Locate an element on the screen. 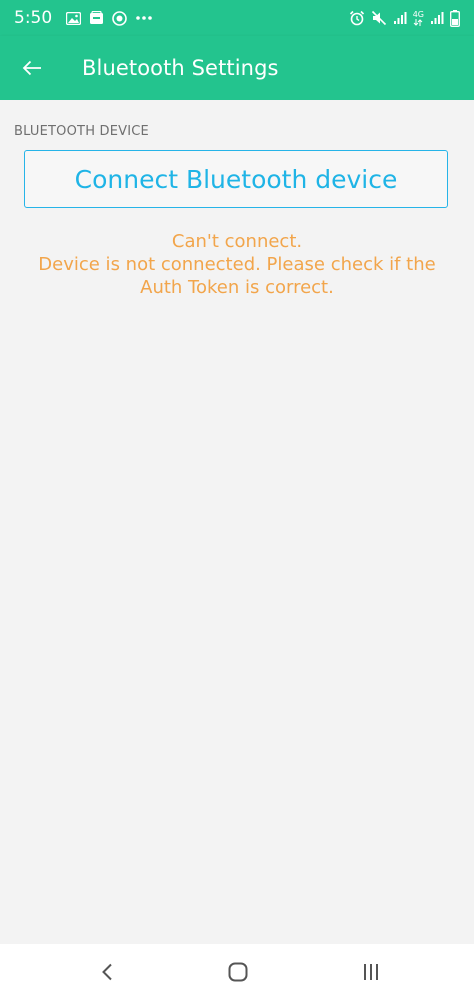 The height and width of the screenshot is (1000, 474). mute-icon is located at coordinates (379, 18).